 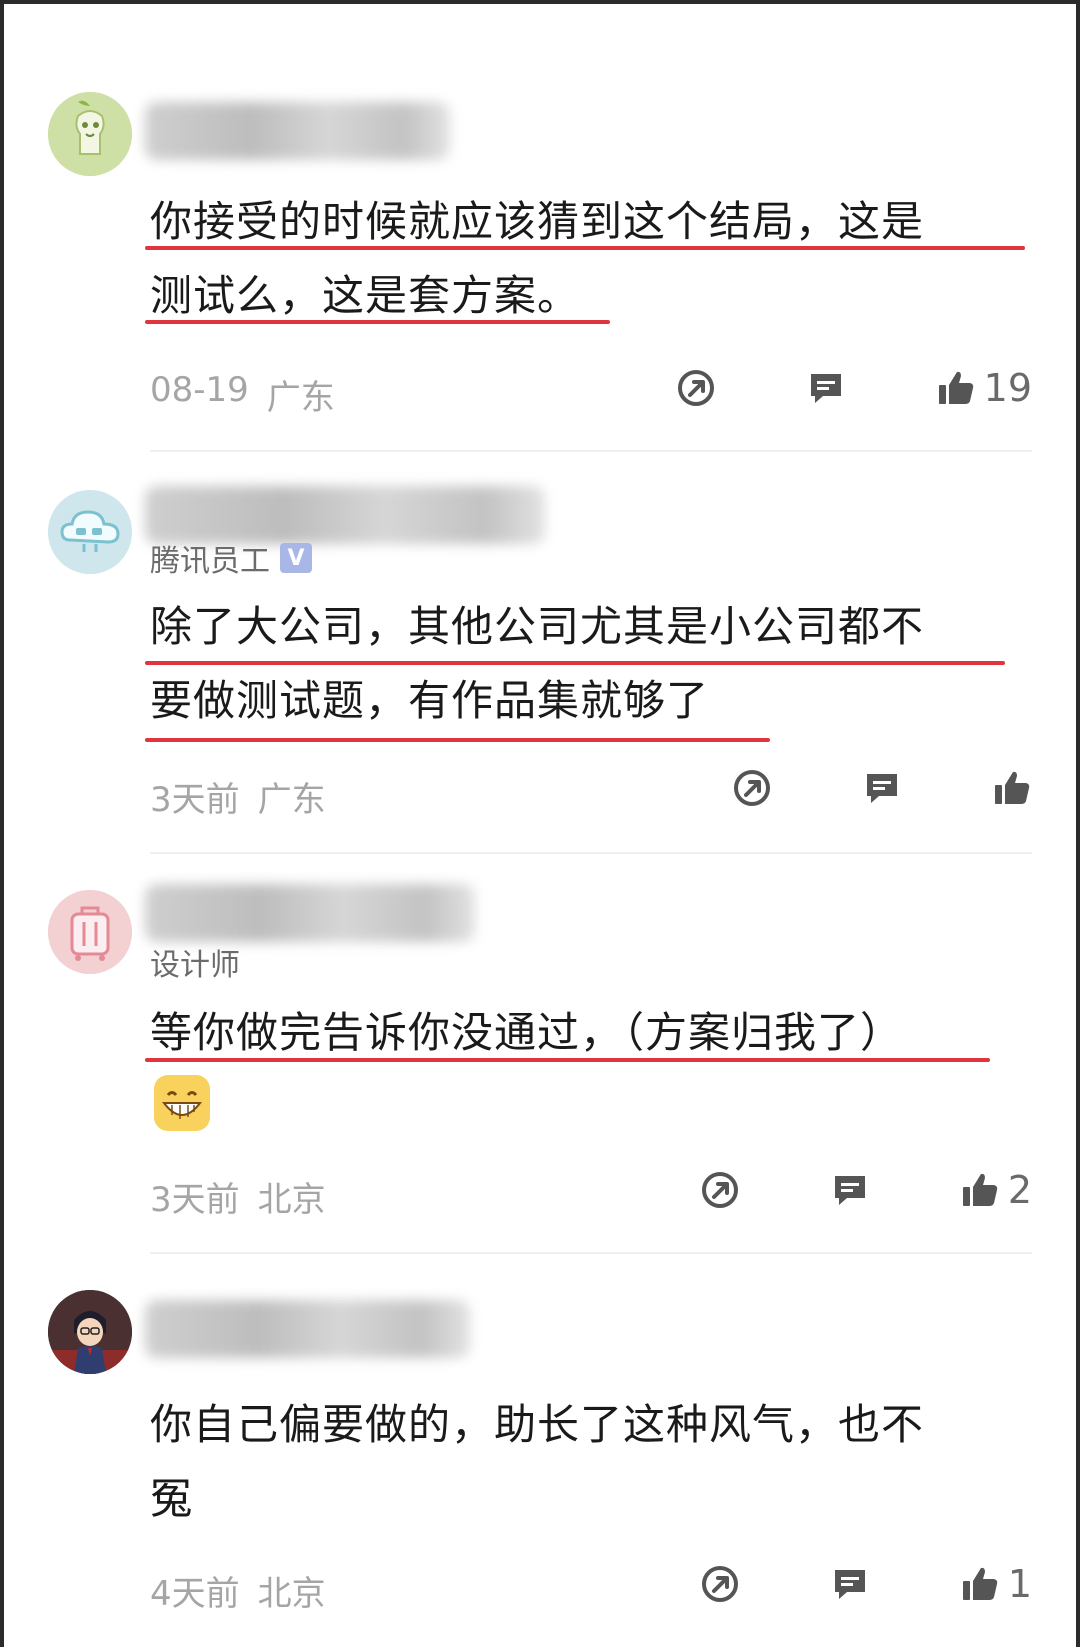 What do you see at coordinates (210, 561) in the screenshot?
I see `user-title-label: 腾讯员工` at bounding box center [210, 561].